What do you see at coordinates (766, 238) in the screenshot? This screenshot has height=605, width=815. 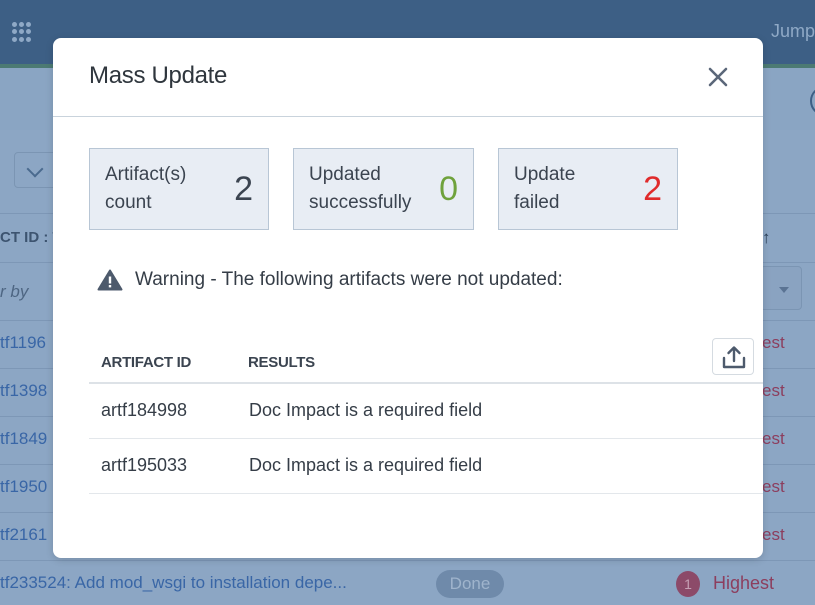 I see `sort-arrow-icon: ↑` at bounding box center [766, 238].